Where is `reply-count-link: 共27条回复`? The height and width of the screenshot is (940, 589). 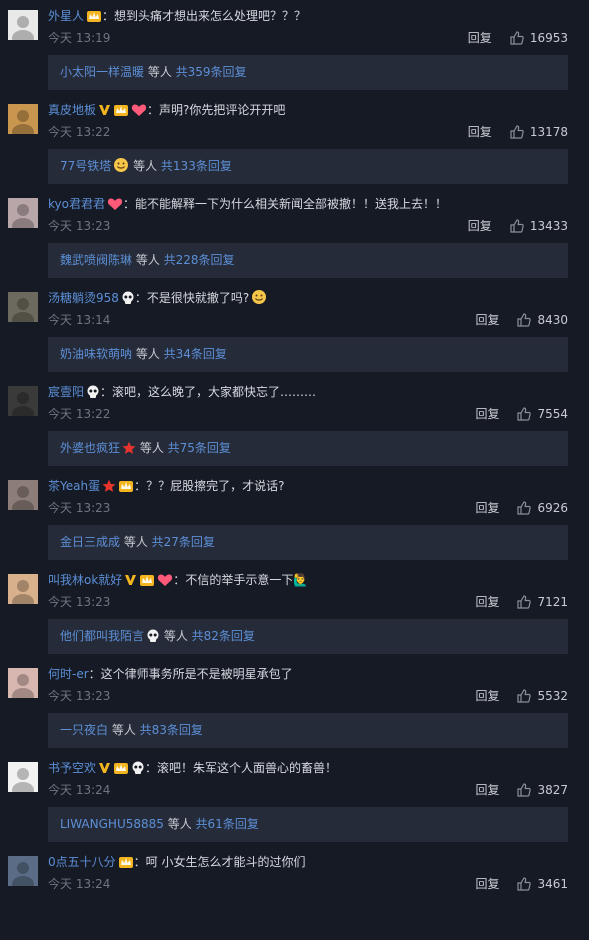 reply-count-link: 共27条回复 is located at coordinates (183, 542).